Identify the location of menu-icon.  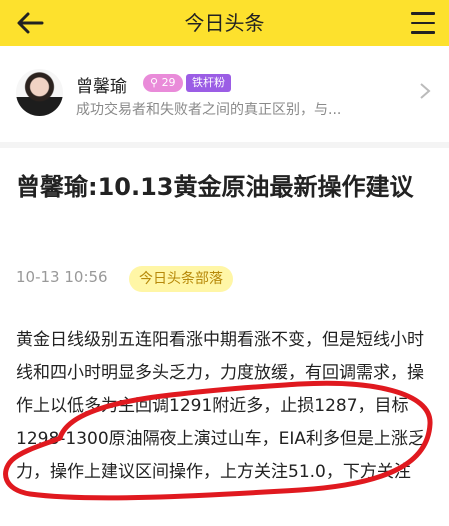
(423, 23).